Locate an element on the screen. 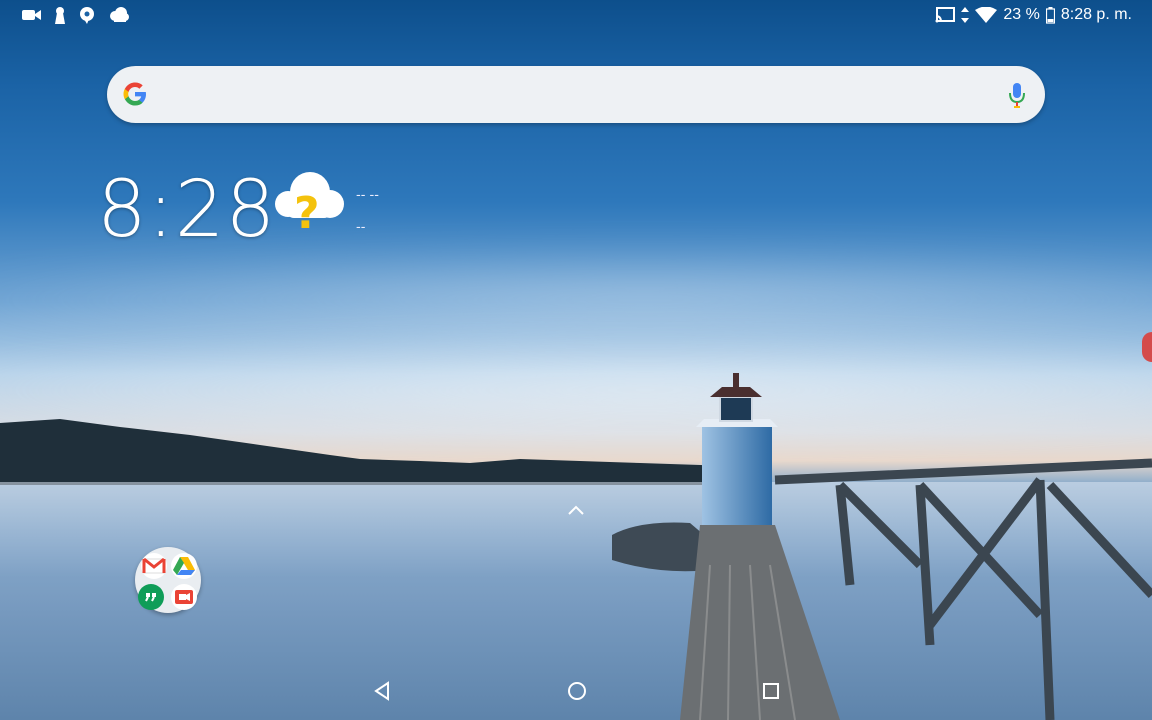  cast-icon is located at coordinates (945, 15).